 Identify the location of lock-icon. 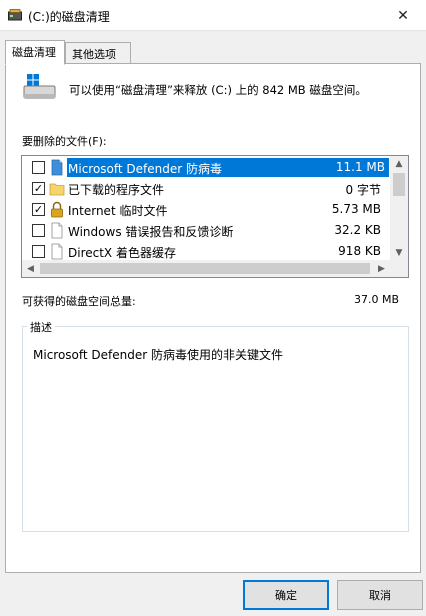
(57, 209).